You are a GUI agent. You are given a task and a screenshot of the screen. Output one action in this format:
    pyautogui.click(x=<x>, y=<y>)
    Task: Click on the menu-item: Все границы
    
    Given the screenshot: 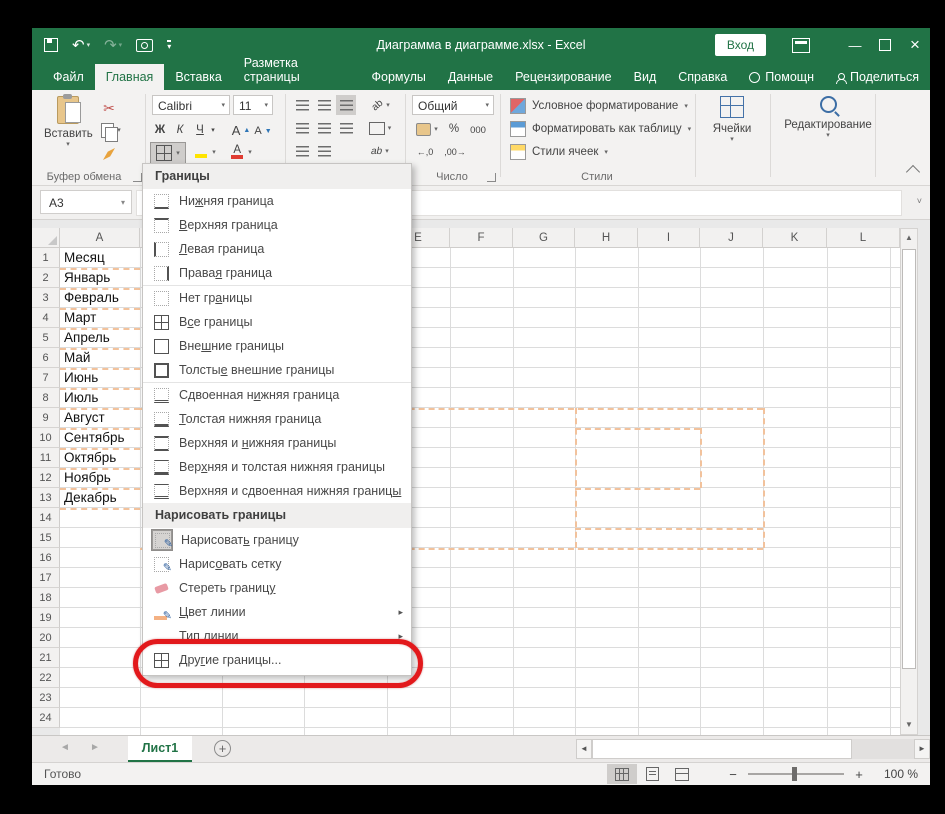 What is the action you would take?
    pyautogui.click(x=277, y=322)
    